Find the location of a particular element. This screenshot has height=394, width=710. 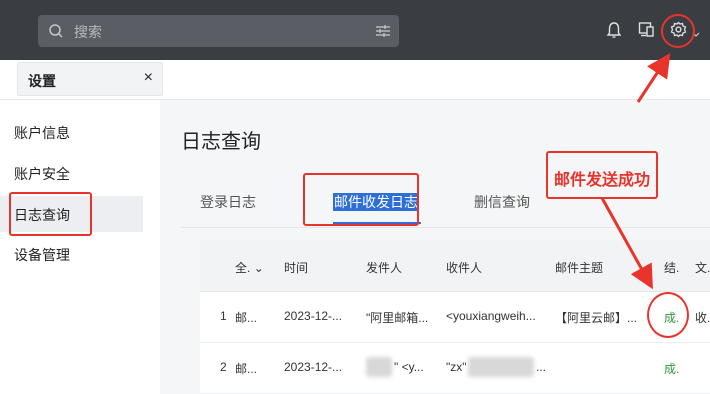

header-file: 文. is located at coordinates (702, 268).